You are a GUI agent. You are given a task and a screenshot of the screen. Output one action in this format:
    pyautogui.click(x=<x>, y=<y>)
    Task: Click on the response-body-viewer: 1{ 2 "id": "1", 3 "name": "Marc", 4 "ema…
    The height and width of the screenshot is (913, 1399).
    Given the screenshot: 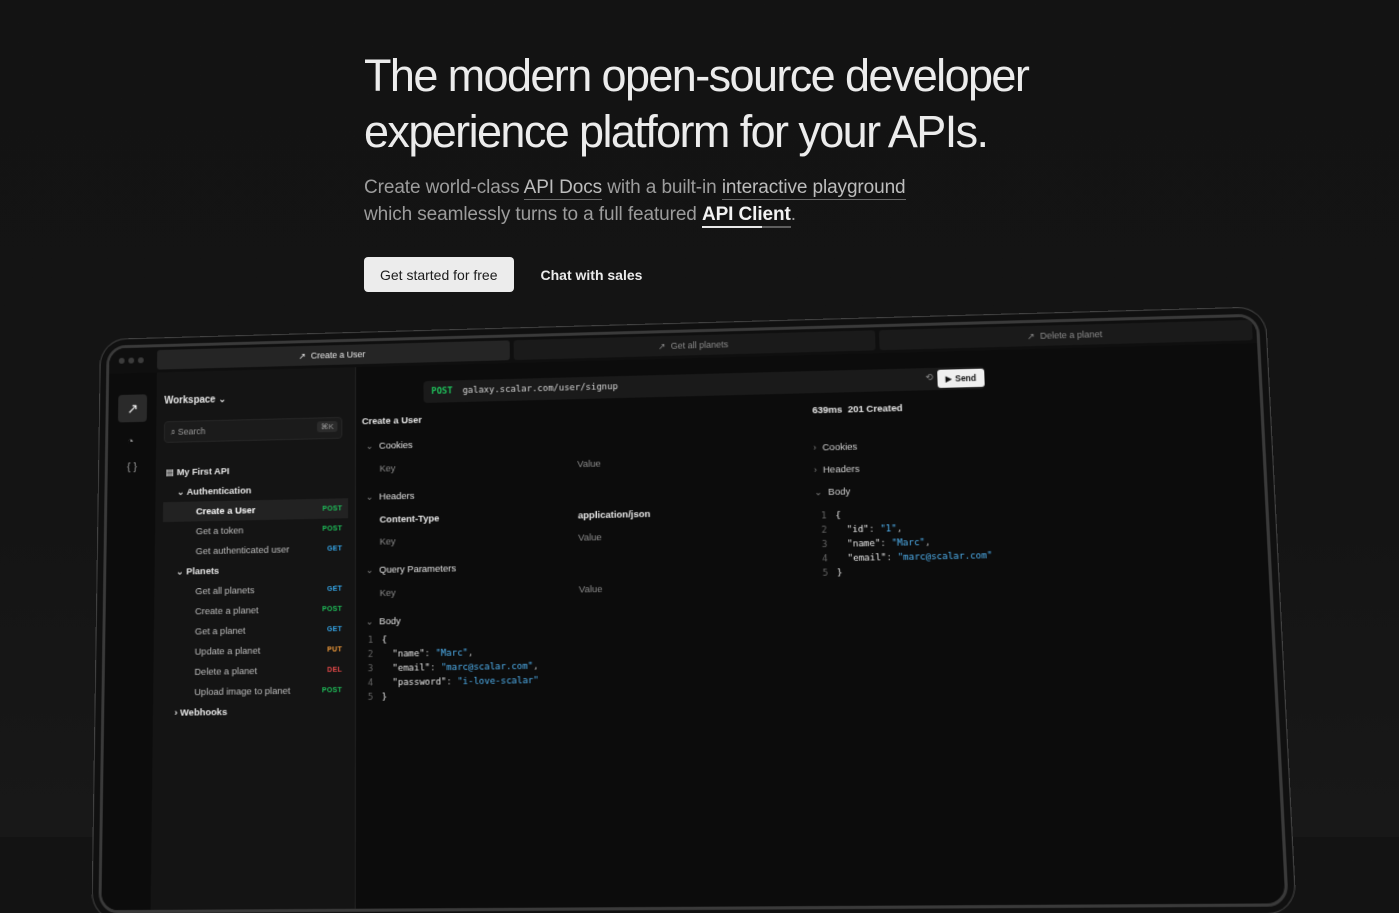 What is the action you would take?
    pyautogui.click(x=1037, y=540)
    